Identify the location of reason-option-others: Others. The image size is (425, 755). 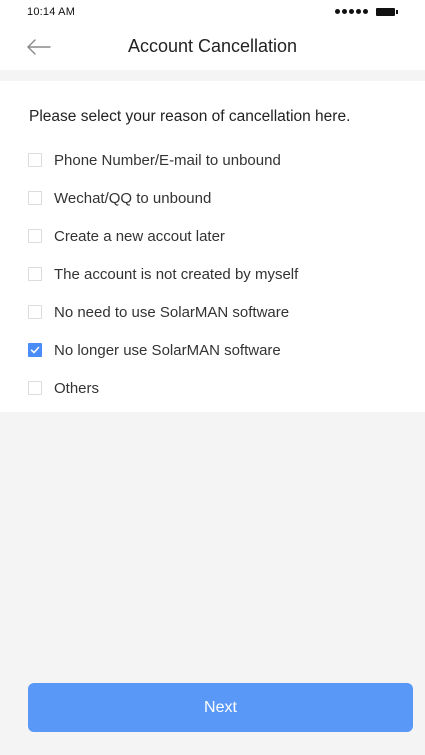
(163, 388).